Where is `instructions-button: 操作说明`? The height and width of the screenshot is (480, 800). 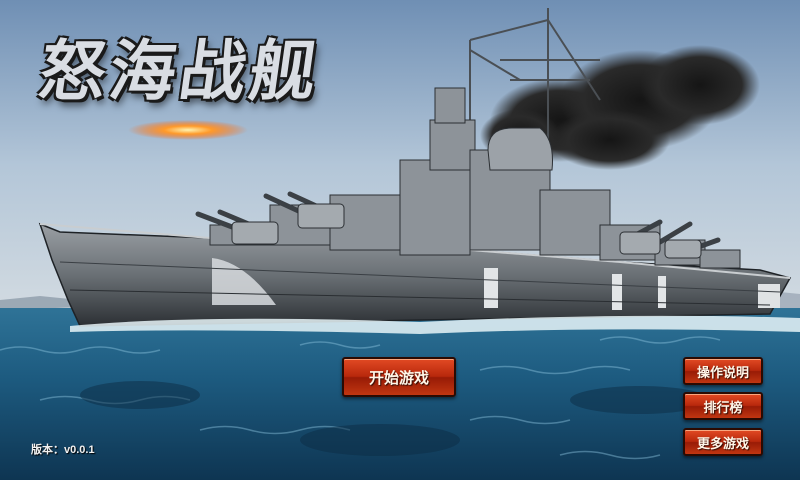
instructions-button: 操作说明 is located at coordinates (723, 371).